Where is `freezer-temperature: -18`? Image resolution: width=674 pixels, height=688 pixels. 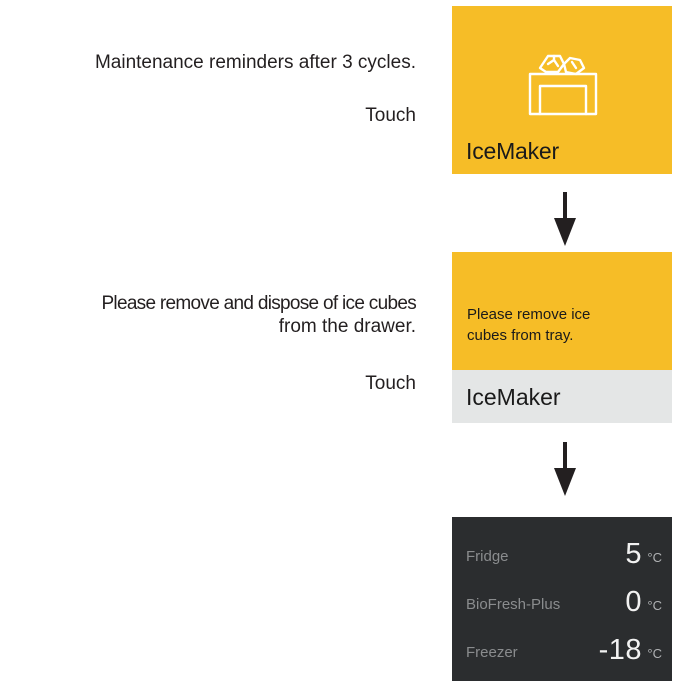 freezer-temperature: -18 is located at coordinates (620, 650).